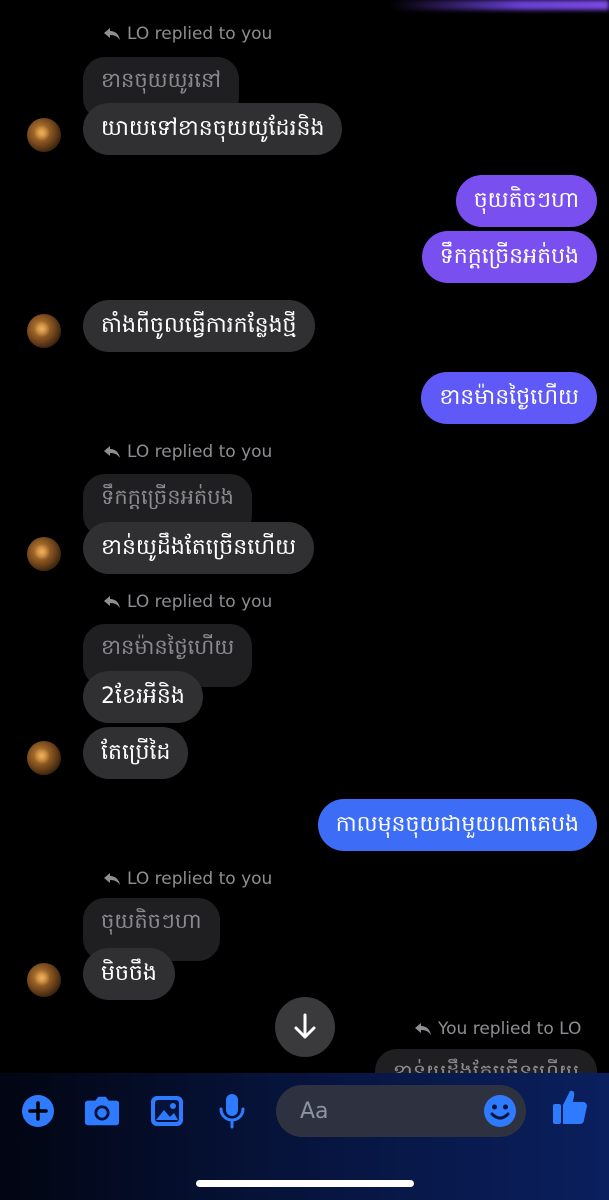 The image size is (609, 1200). I want to click on plus-button, so click(38, 1111).